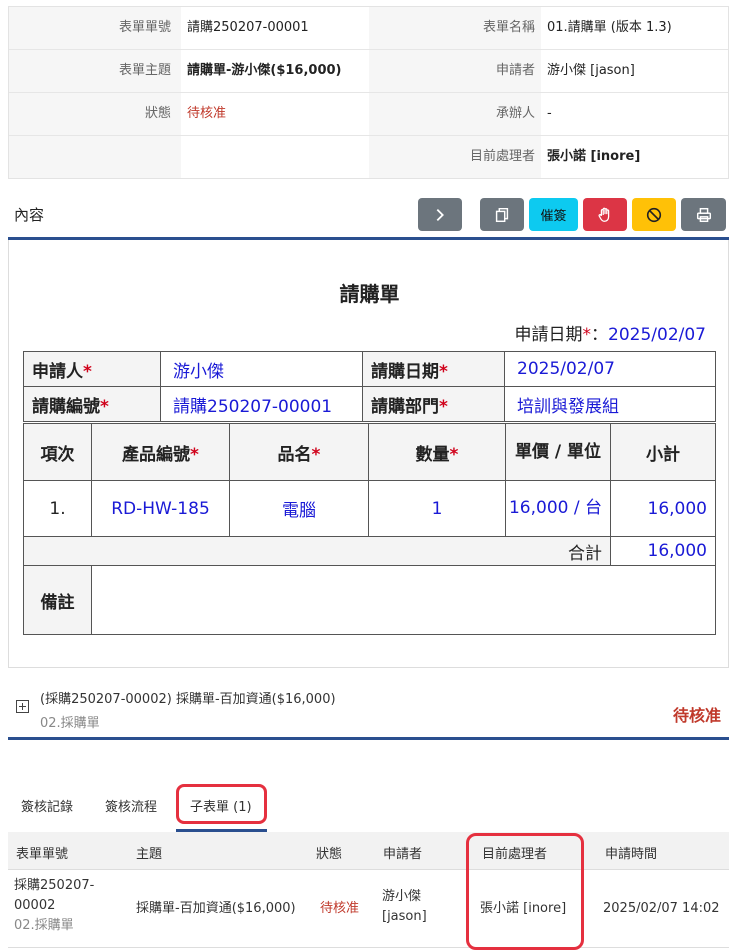 The width and height of the screenshot is (735, 952). I want to click on related-form-type: 02.採購單, so click(70, 723).